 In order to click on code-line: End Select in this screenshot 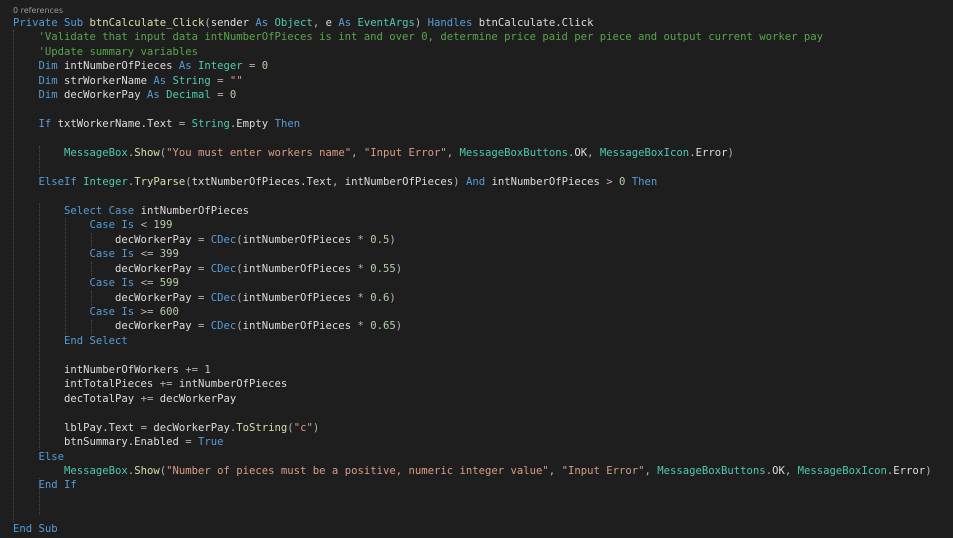, I will do `click(476, 341)`.